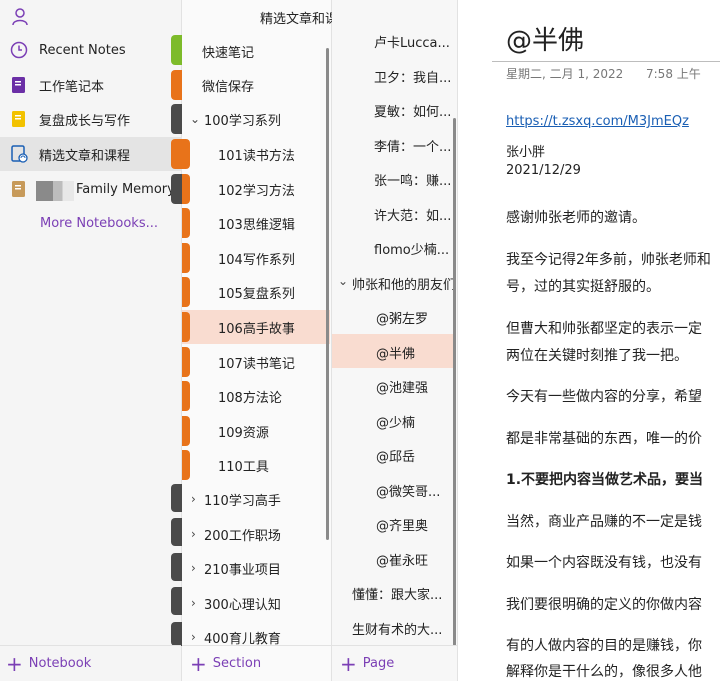 The image size is (720, 681). I want to click on section-label: 微信保存, so click(228, 87).